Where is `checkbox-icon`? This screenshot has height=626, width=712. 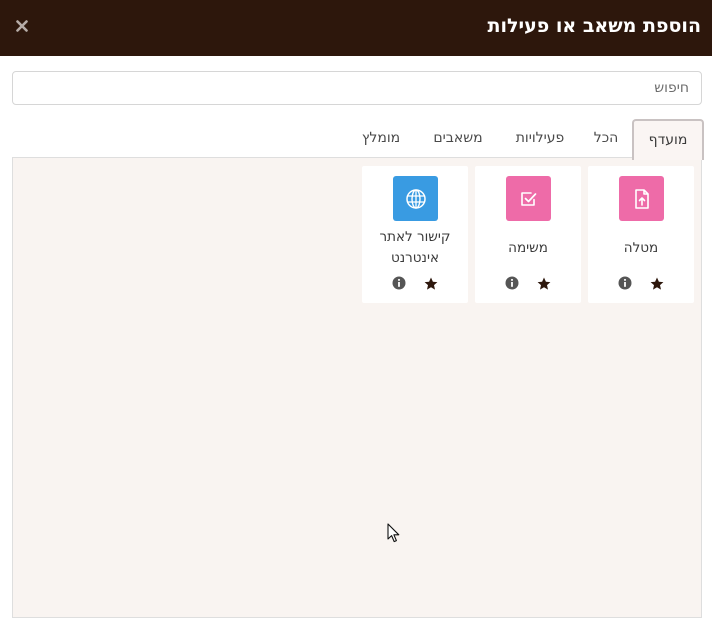 checkbox-icon is located at coordinates (528, 198).